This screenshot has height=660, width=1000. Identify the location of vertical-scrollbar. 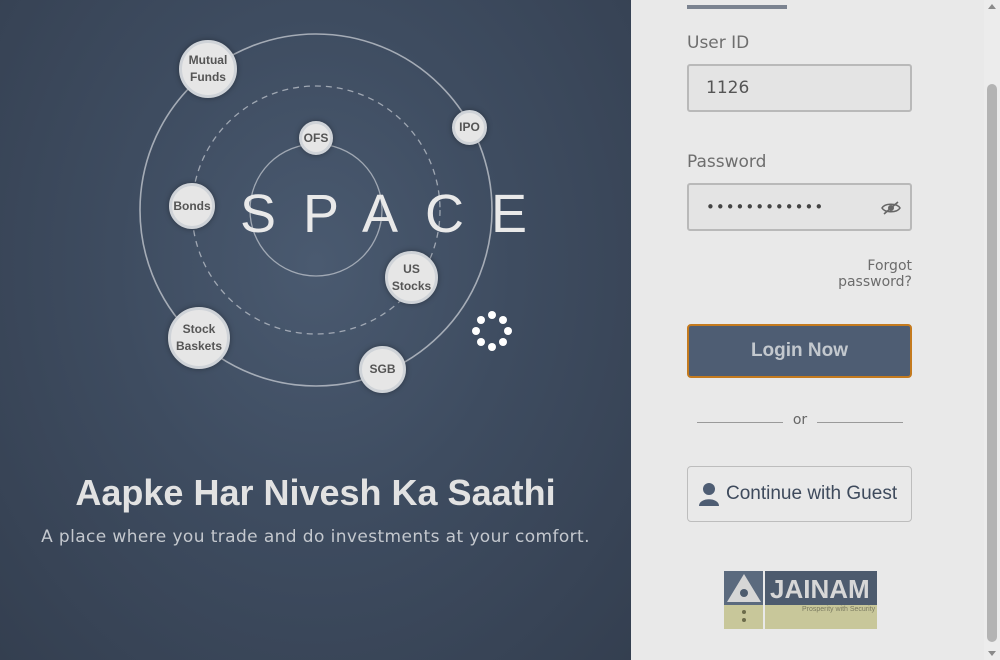
(992, 330).